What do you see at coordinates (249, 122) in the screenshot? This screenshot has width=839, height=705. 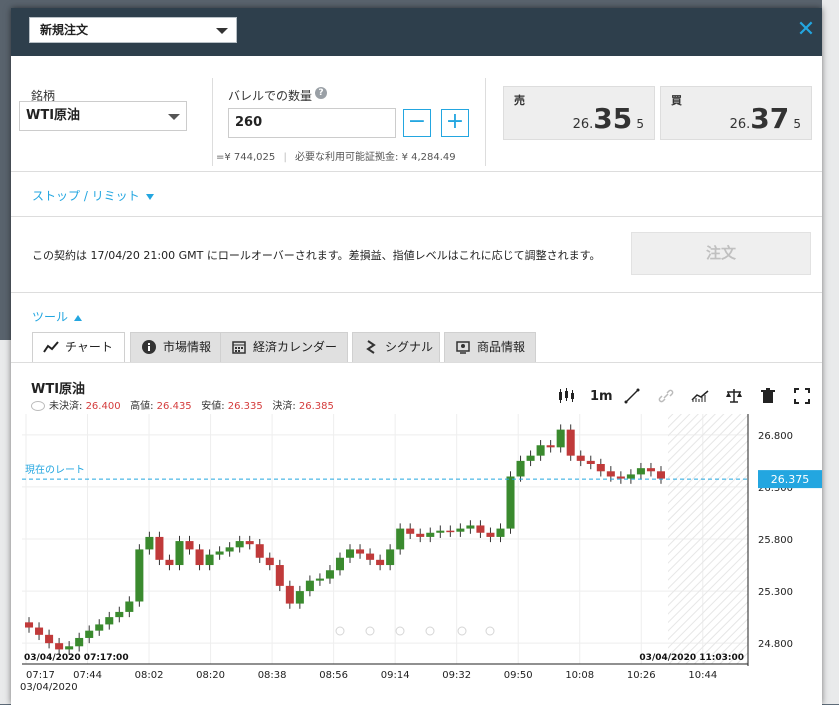 I see `quantity-value: 260` at bounding box center [249, 122].